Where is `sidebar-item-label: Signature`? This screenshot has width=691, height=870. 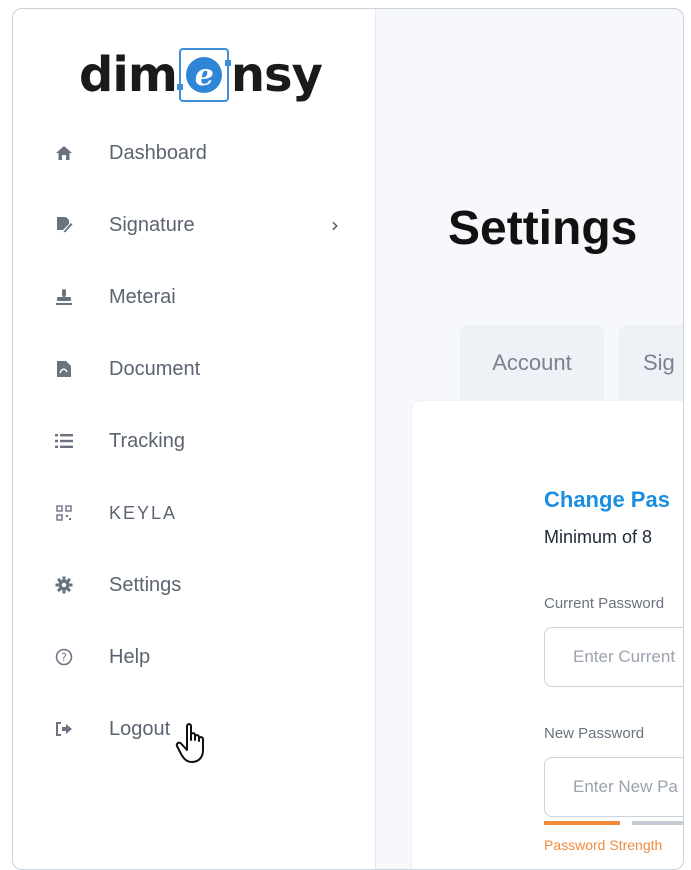 sidebar-item-label: Signature is located at coordinates (152, 224).